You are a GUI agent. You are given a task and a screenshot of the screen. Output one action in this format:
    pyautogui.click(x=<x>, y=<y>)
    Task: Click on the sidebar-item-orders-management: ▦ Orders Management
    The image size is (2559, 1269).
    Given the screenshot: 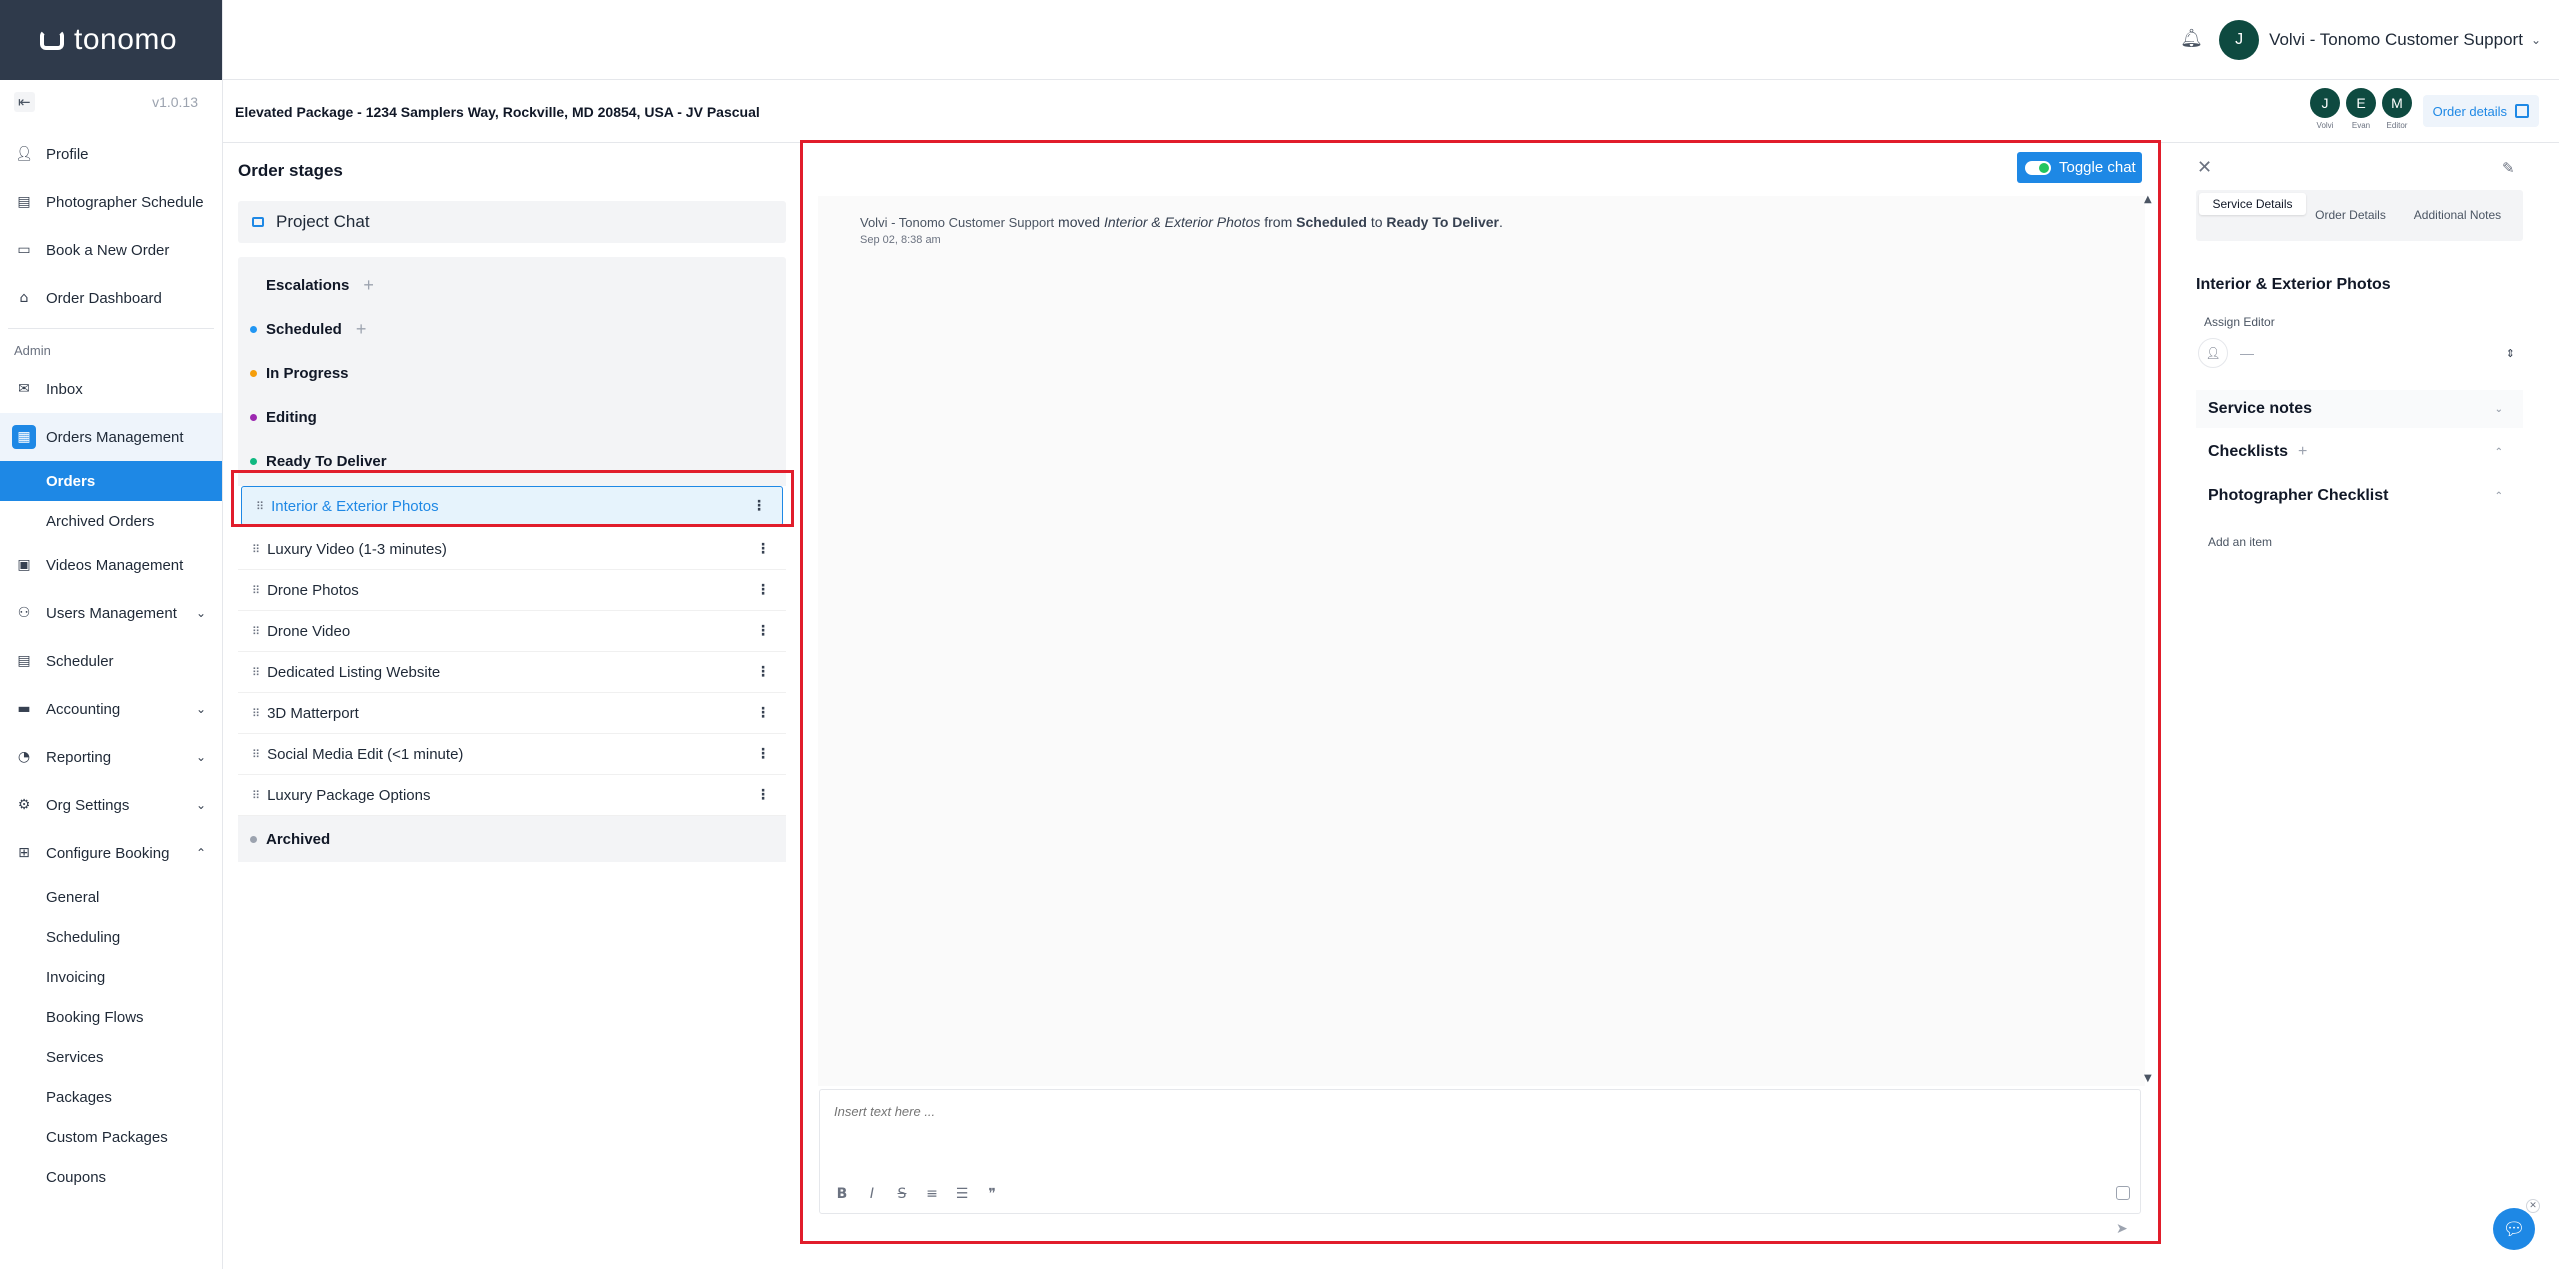 What is the action you would take?
    pyautogui.click(x=111, y=437)
    